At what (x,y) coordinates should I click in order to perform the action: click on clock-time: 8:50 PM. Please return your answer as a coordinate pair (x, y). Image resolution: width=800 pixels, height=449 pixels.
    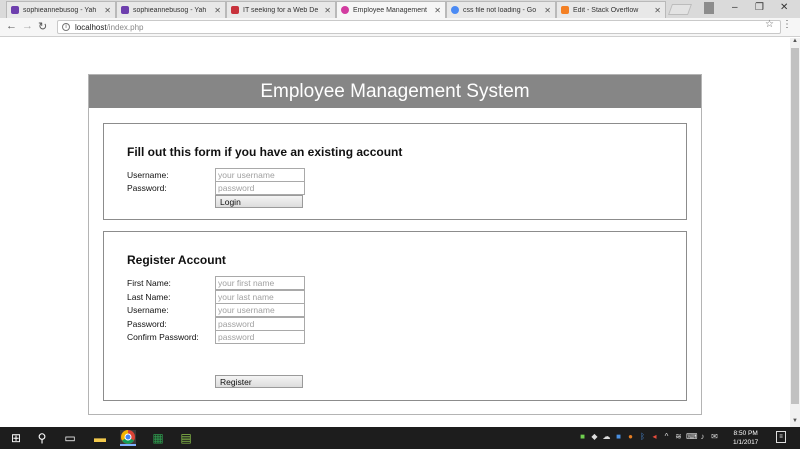
    Looking at the image, I should click on (745, 433).